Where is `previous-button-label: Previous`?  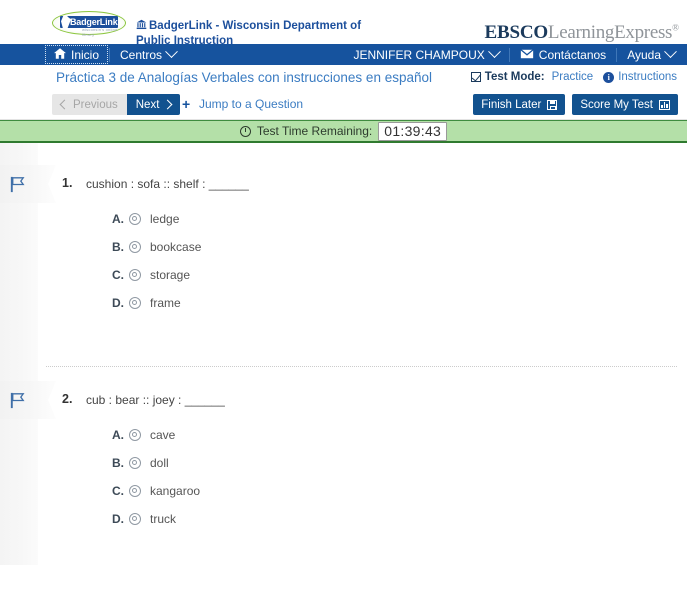 previous-button-label: Previous is located at coordinates (95, 104).